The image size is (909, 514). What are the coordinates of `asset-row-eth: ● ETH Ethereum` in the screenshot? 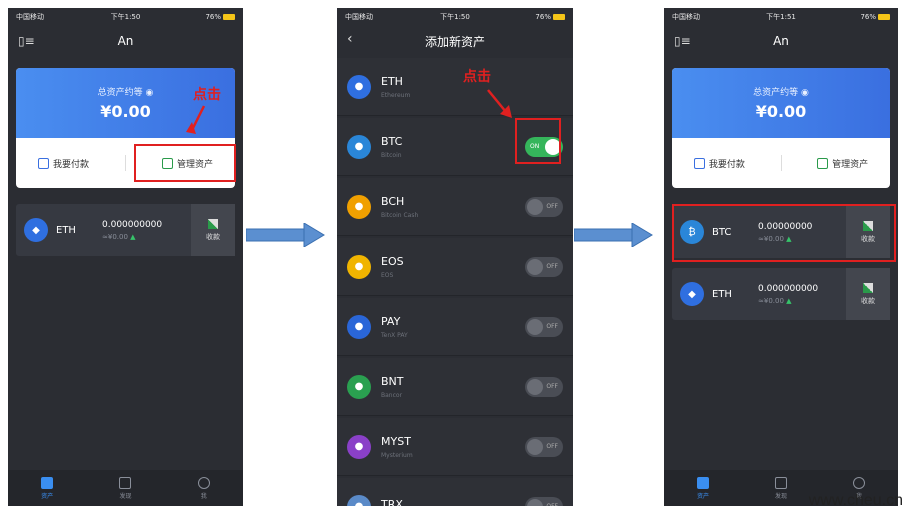 It's located at (455, 87).